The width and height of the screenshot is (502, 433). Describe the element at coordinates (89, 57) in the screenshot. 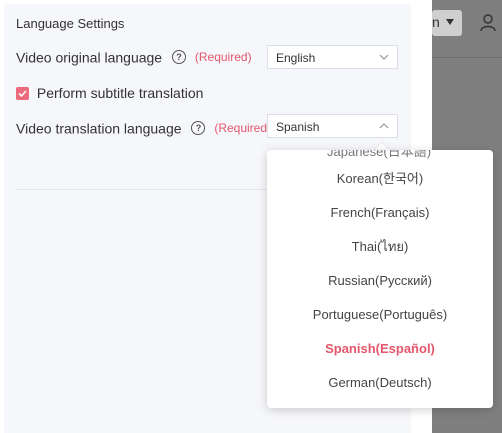

I see `original-language-label: Video original language` at that location.